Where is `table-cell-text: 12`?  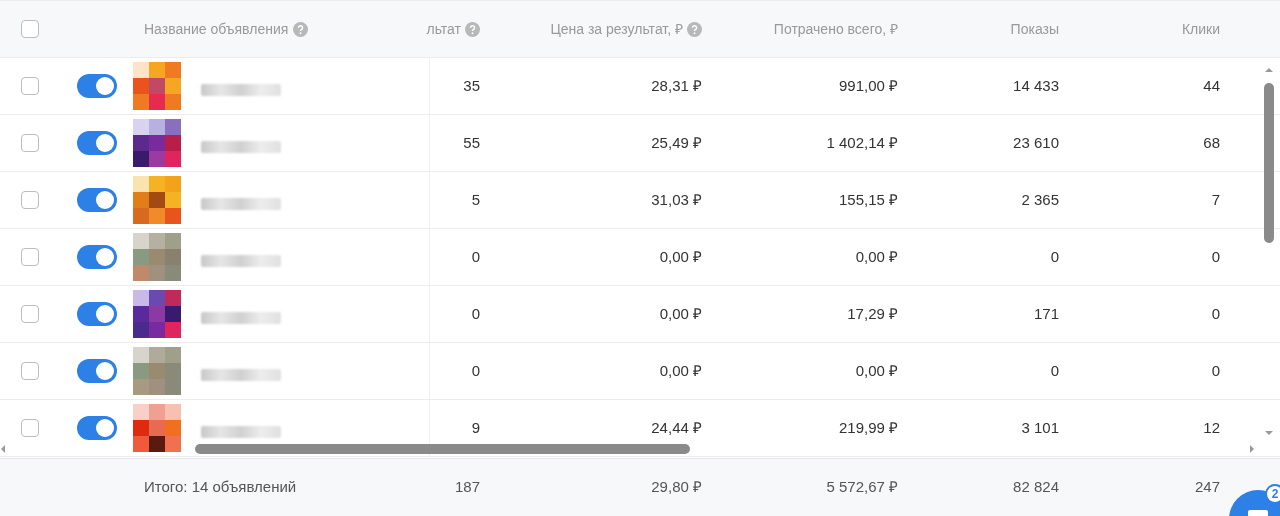
table-cell-text: 12 is located at coordinates (1211, 427).